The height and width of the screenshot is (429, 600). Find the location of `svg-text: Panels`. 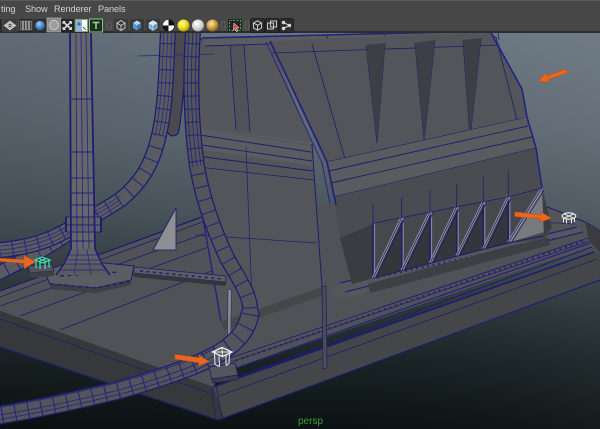

svg-text: Panels is located at coordinates (112, 9).